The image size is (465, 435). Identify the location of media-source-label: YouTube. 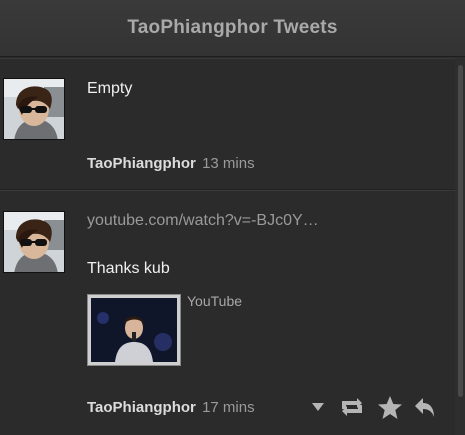
(214, 301).